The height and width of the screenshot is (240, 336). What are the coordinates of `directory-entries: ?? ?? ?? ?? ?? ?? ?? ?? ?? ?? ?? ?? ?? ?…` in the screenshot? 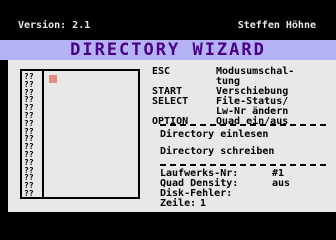 It's located at (33, 135).